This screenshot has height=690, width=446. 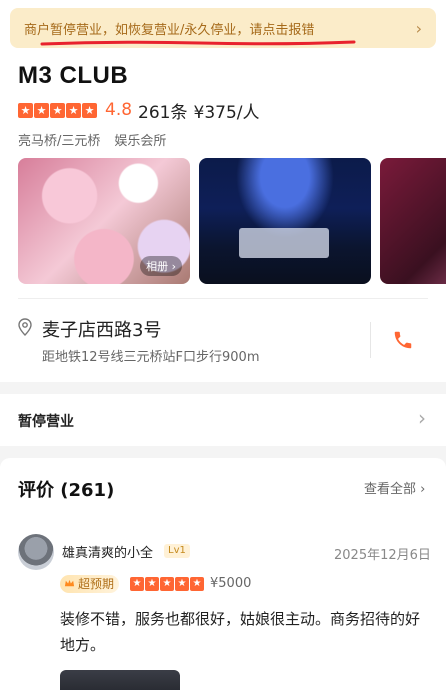 What do you see at coordinates (101, 329) in the screenshot?
I see `address-line: 麦子店西路3号` at bounding box center [101, 329].